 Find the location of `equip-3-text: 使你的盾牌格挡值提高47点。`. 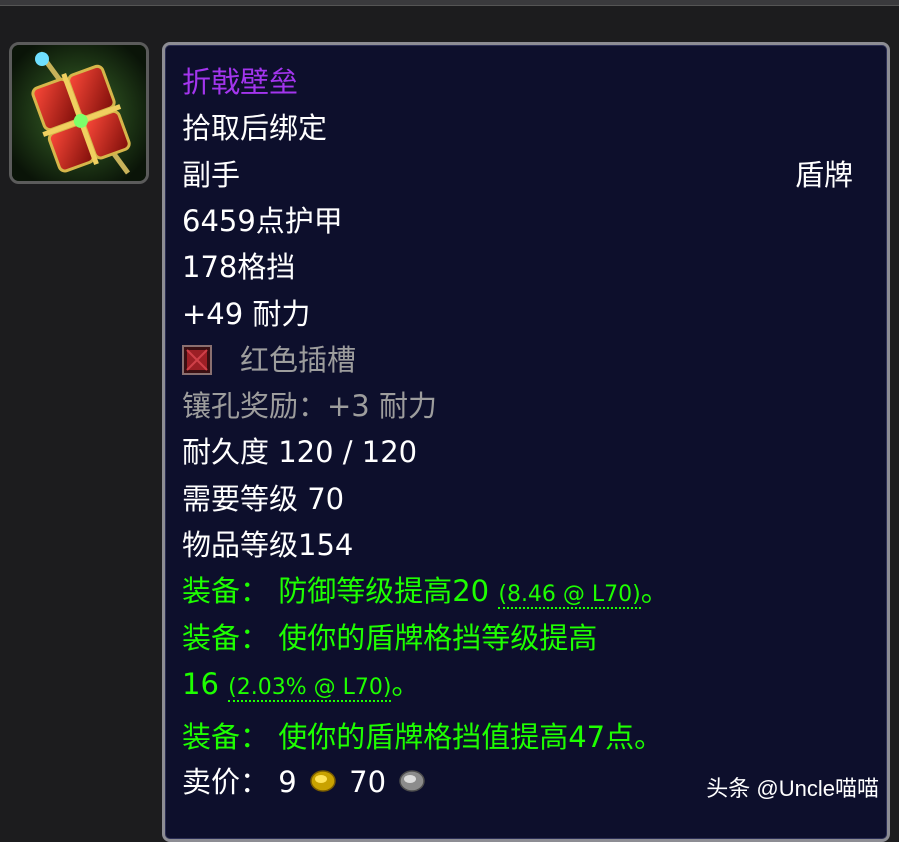

equip-3-text: 使你的盾牌格挡值提高47点。 is located at coordinates (471, 737).